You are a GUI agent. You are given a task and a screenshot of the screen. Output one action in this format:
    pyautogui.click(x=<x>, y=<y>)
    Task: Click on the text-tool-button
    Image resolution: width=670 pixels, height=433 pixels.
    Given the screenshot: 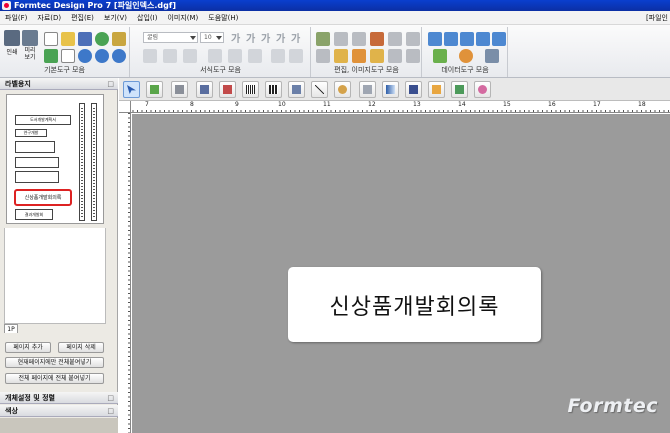 What is the action you would take?
    pyautogui.click(x=179, y=89)
    